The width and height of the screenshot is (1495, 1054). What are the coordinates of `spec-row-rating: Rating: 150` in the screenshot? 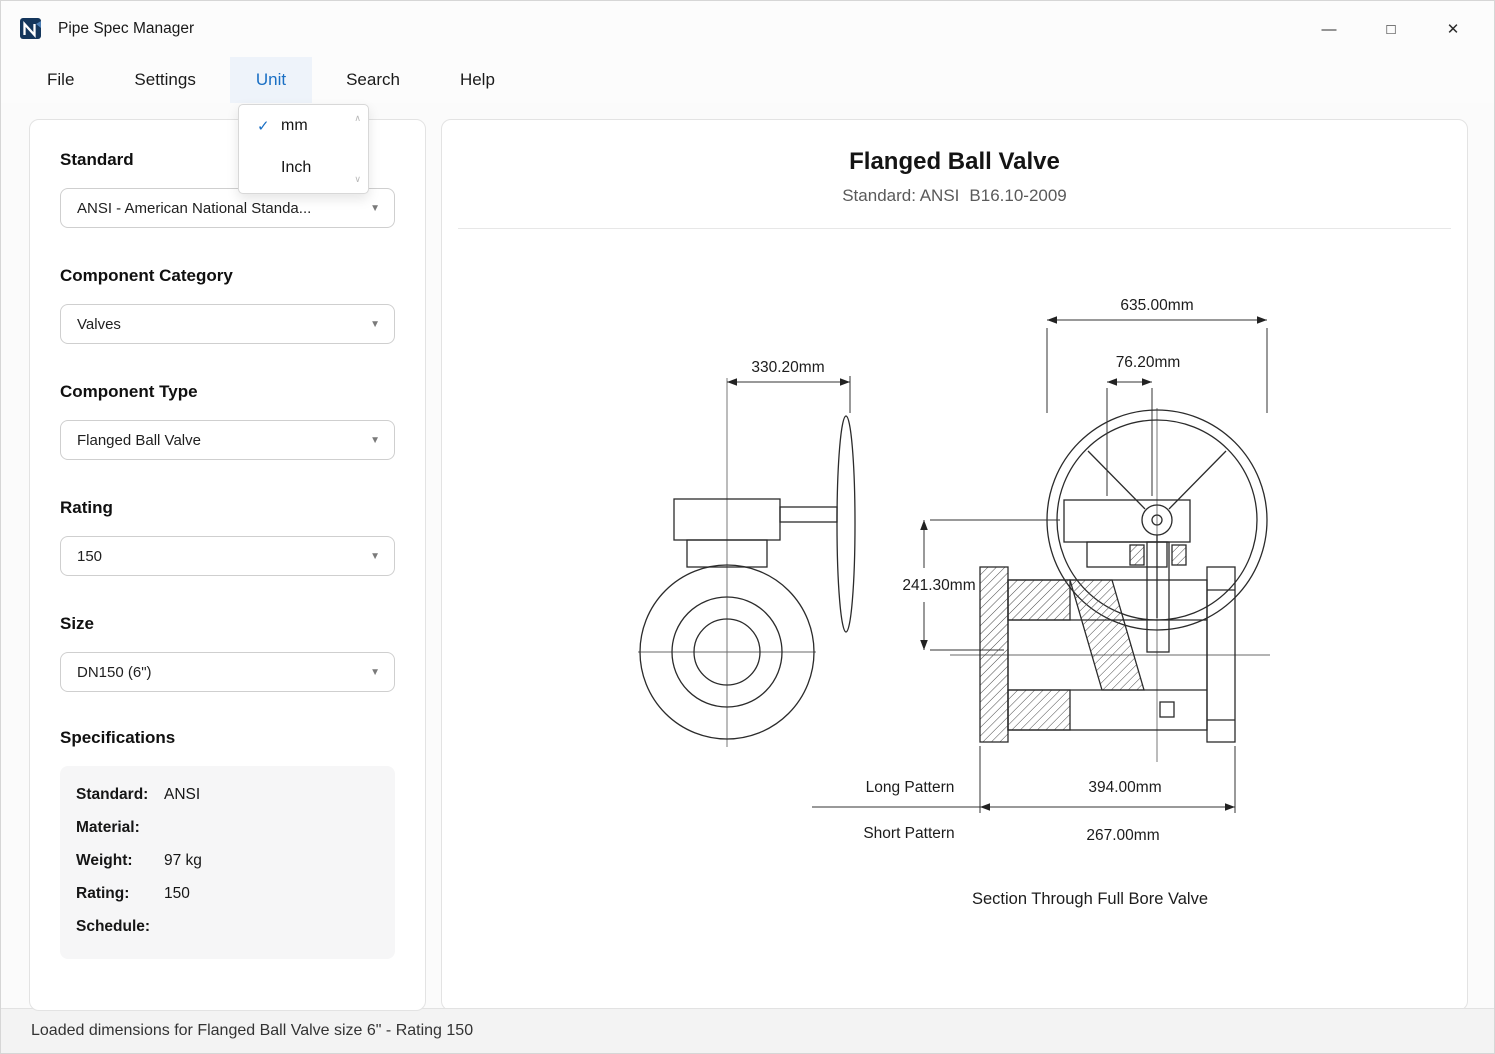 It's located at (227, 894).